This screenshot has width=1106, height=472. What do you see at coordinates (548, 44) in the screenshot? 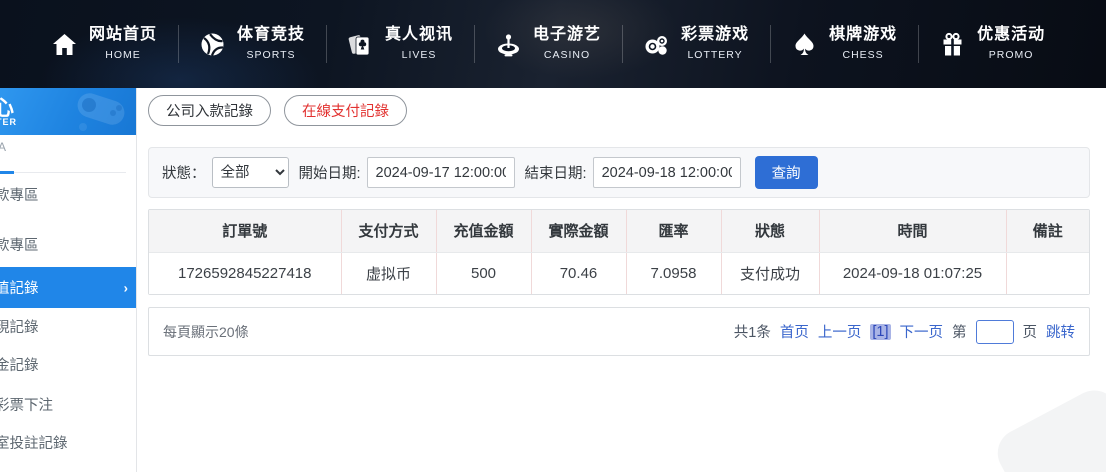
I see `nav-item-casino: 电子游艺 CASINO` at bounding box center [548, 44].